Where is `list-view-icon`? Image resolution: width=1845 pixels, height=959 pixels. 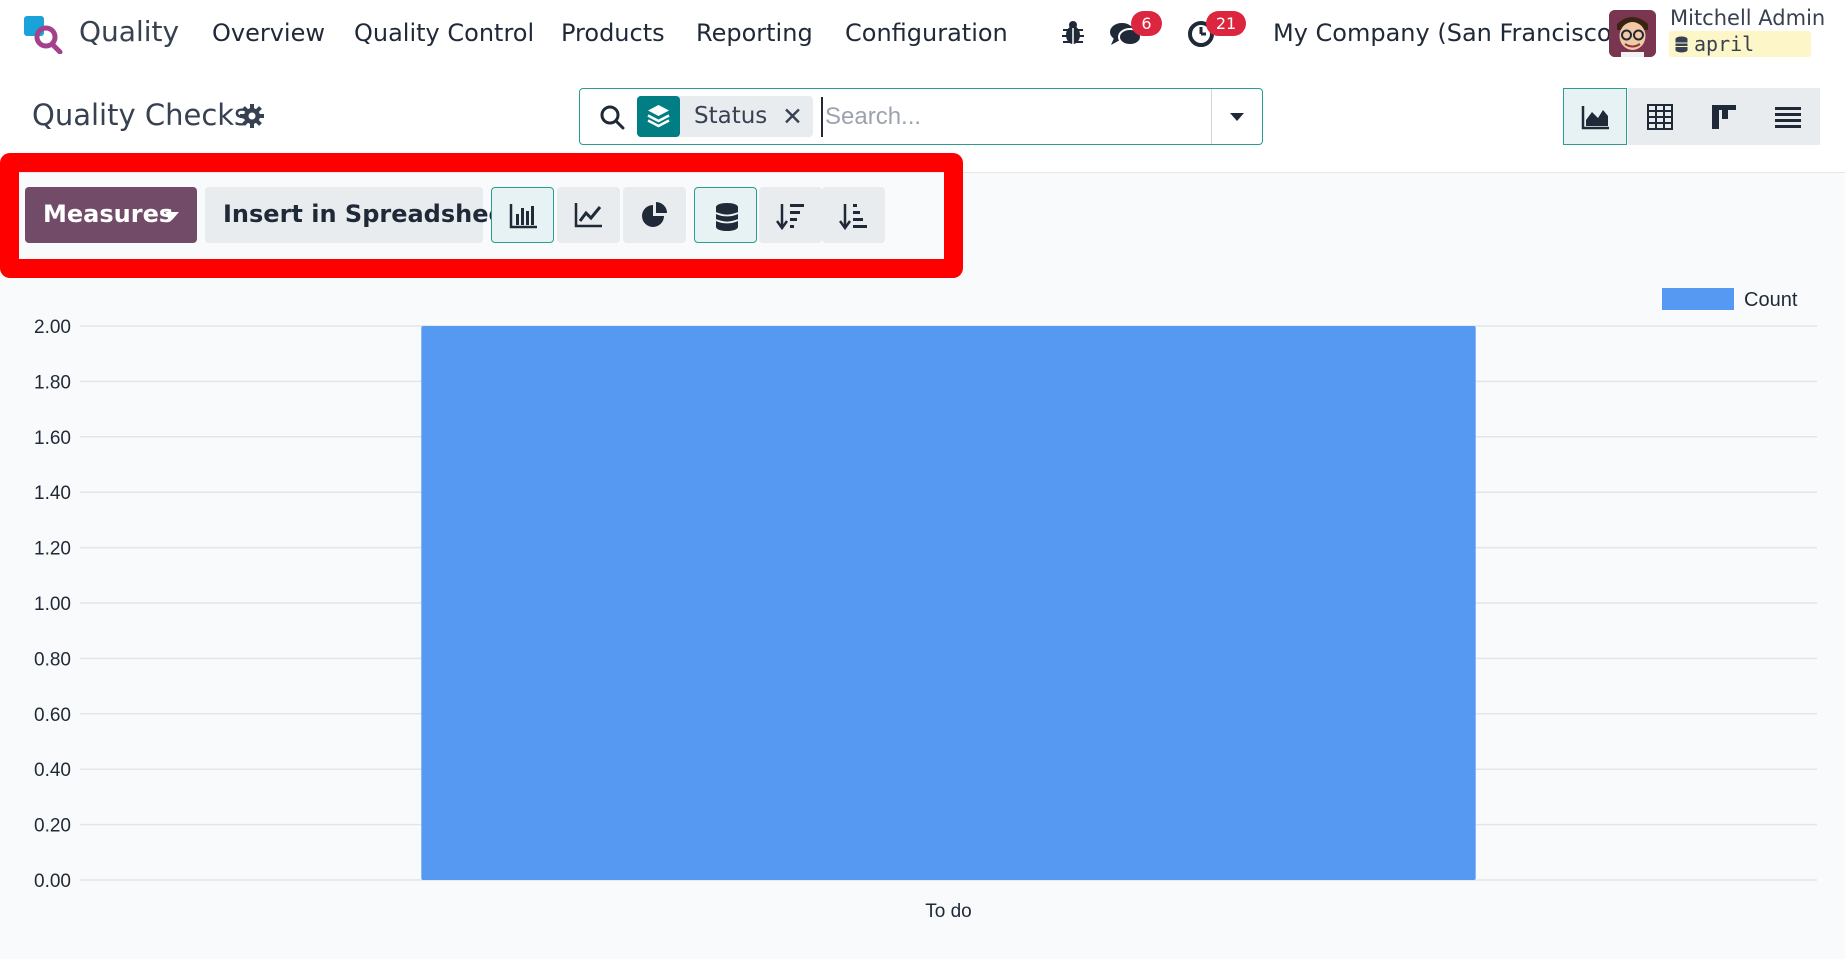 list-view-icon is located at coordinates (1788, 117).